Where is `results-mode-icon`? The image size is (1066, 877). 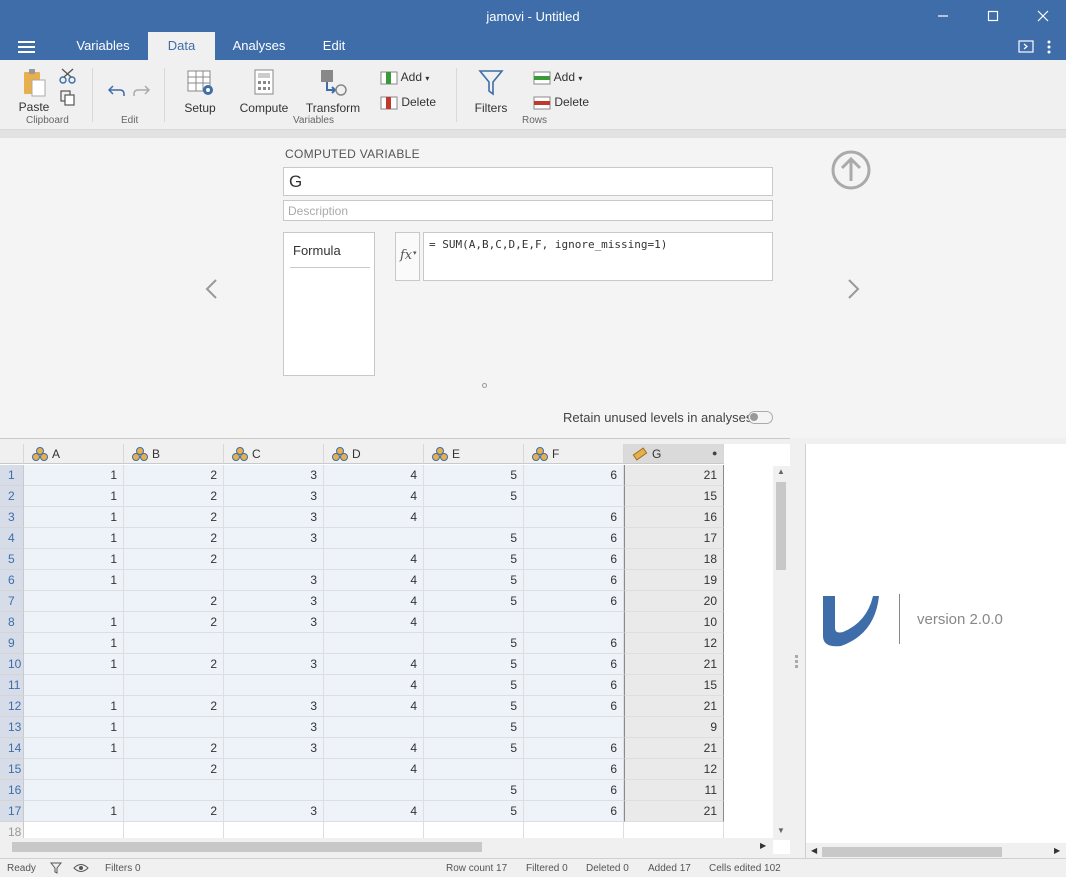
results-mode-icon is located at coordinates (1026, 47).